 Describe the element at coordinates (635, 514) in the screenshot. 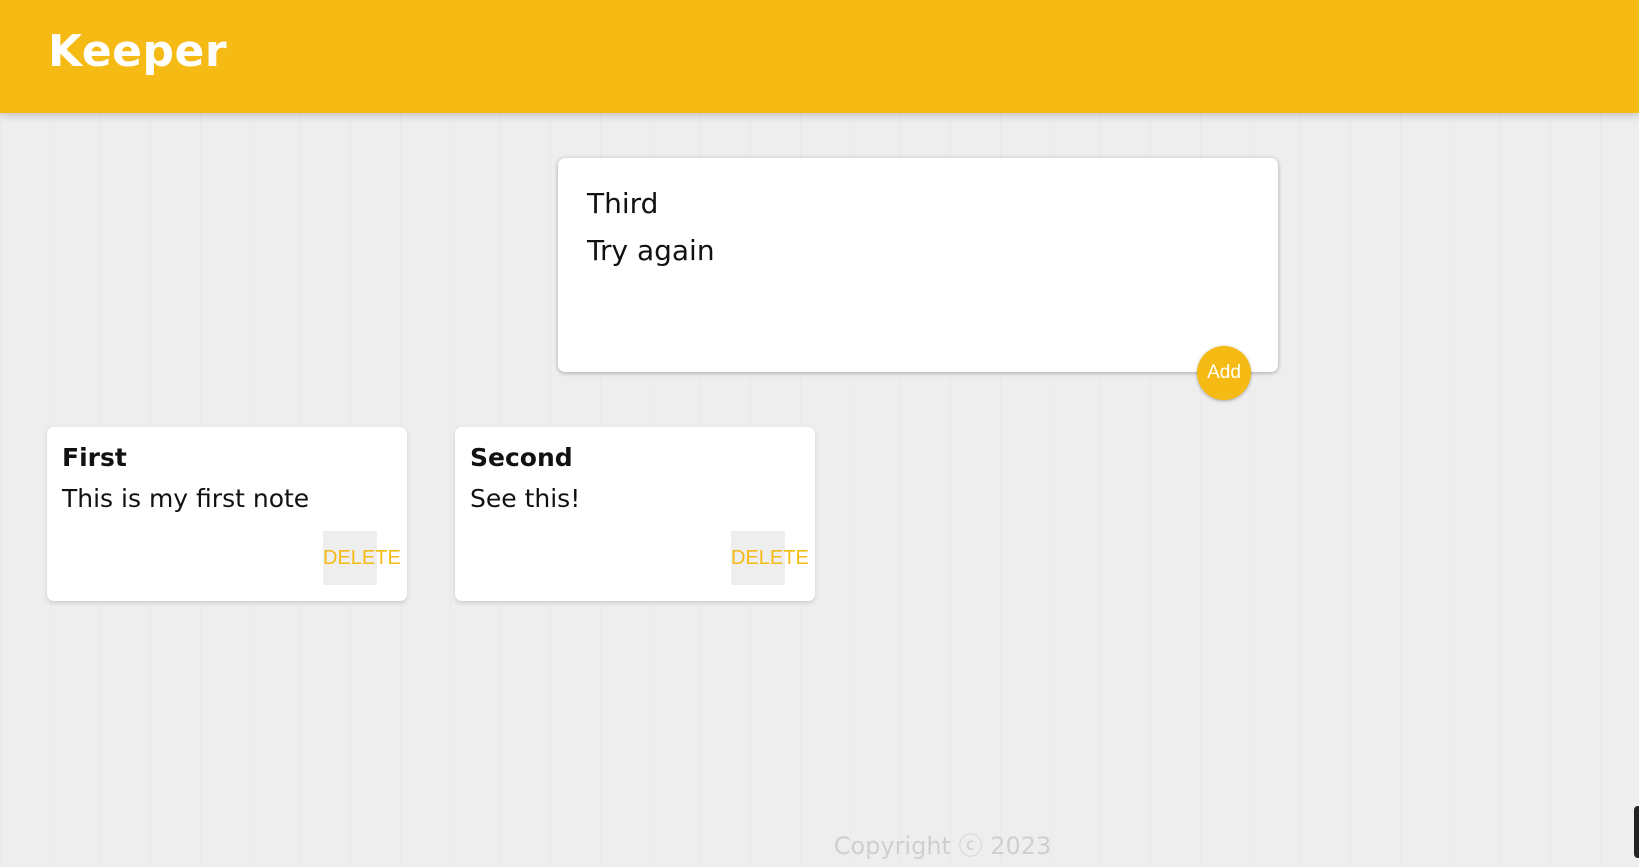

I see `note-card: Second See this! DELETE` at that location.